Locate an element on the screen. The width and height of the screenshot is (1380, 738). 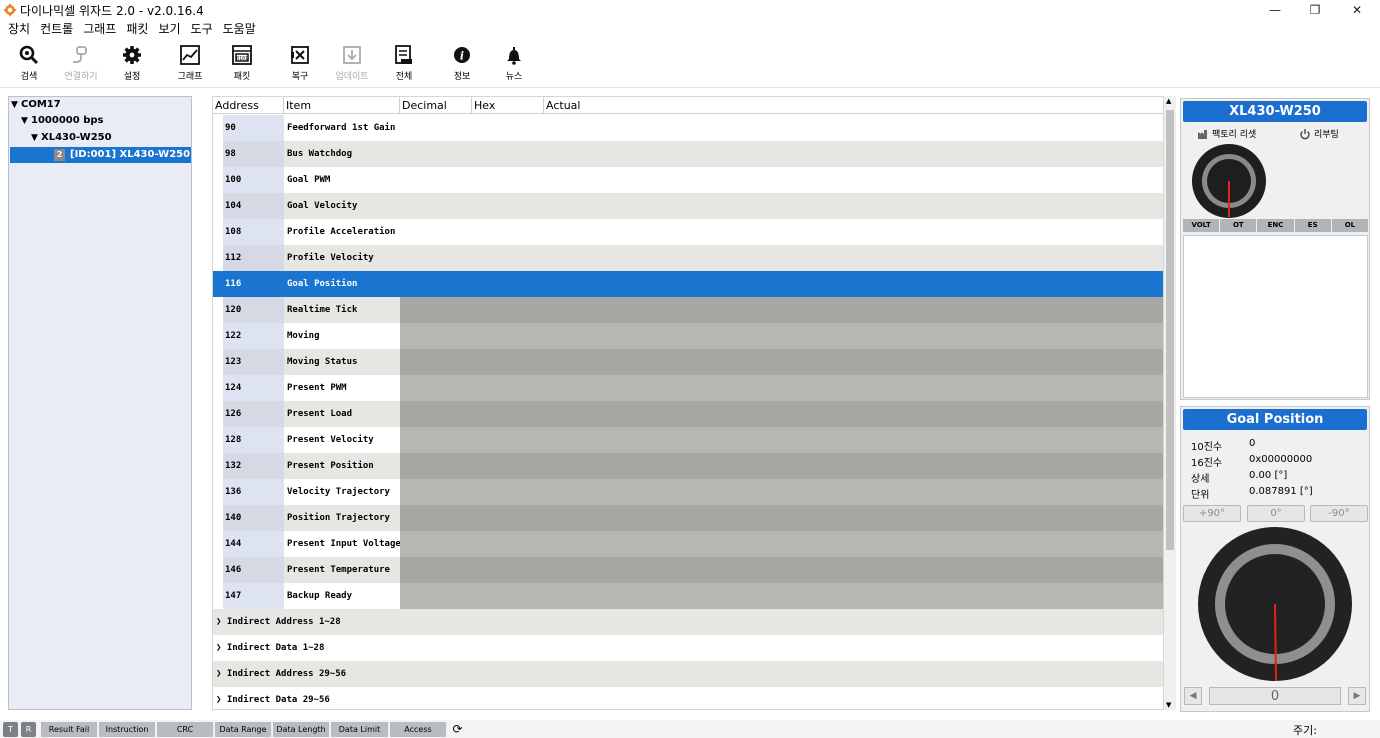
table-row: 144 Present Input Voltage is located at coordinates (688, 544).